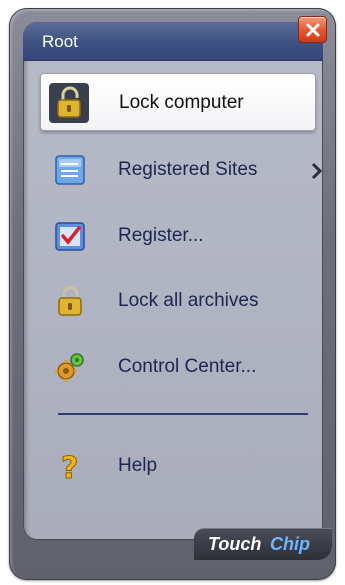 The height and width of the screenshot is (585, 345). What do you see at coordinates (188, 301) in the screenshot?
I see `menu-item-label: Lock all archives` at bounding box center [188, 301].